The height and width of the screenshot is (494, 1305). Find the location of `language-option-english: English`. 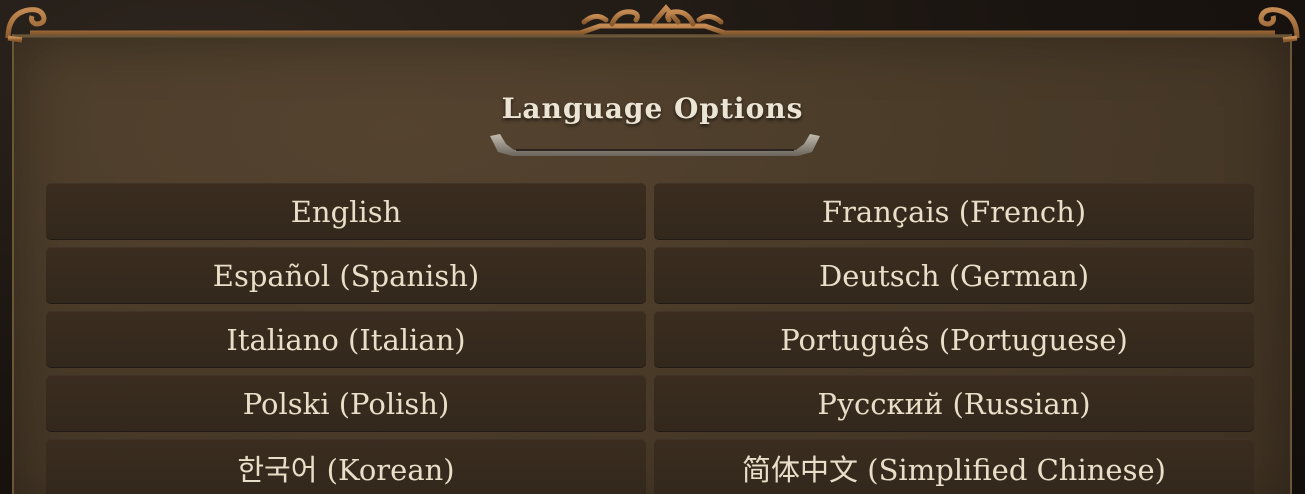

language-option-english: English is located at coordinates (346, 211).